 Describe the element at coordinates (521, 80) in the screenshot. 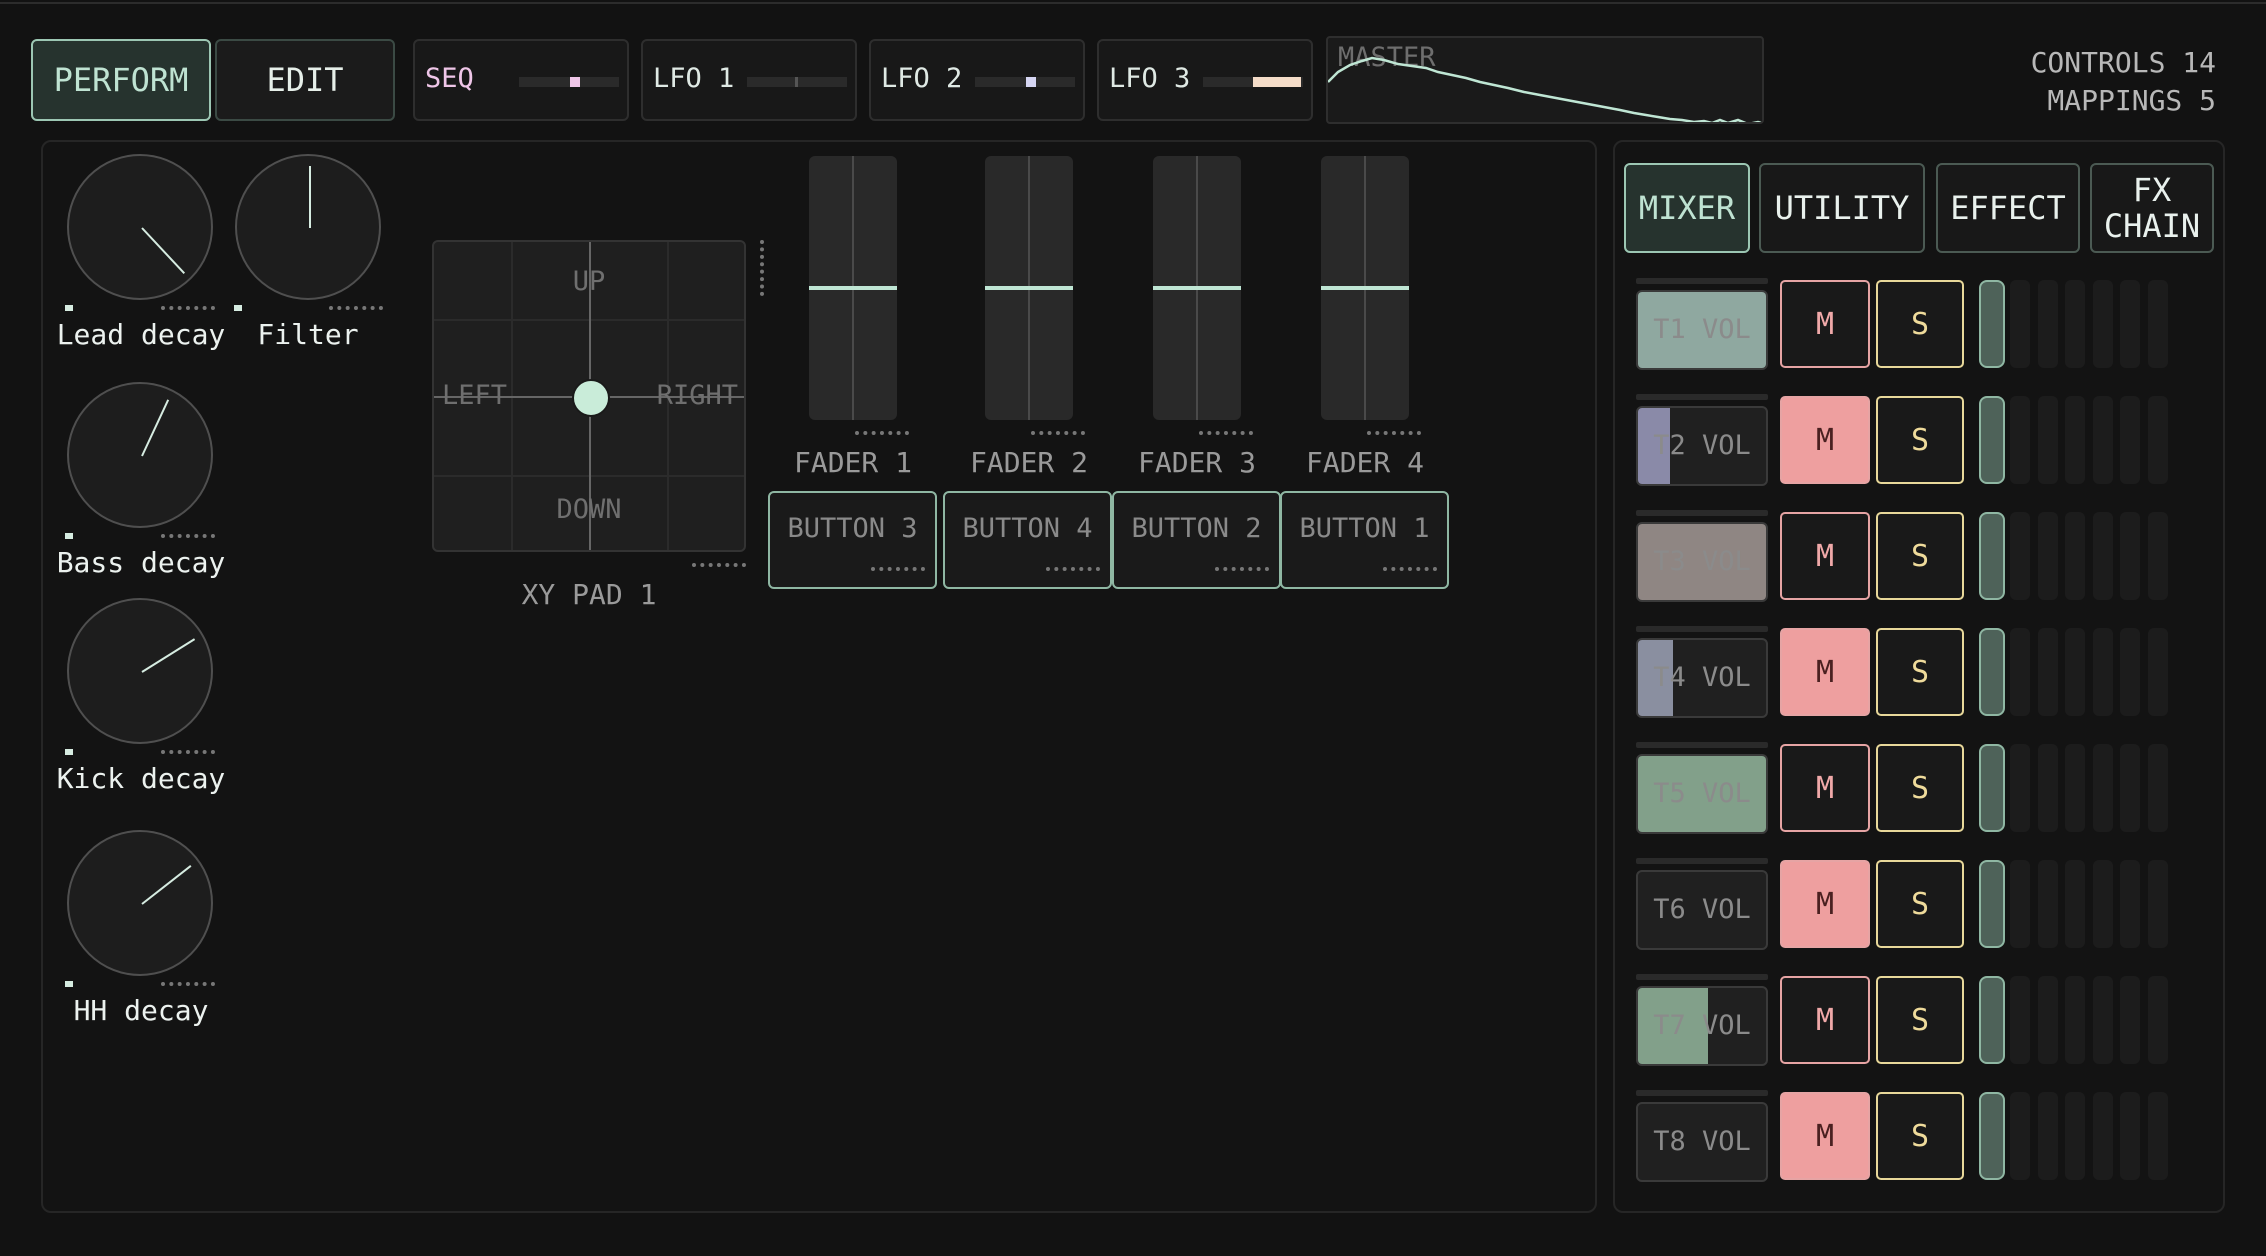

I see `seq-strip: SEQ` at that location.